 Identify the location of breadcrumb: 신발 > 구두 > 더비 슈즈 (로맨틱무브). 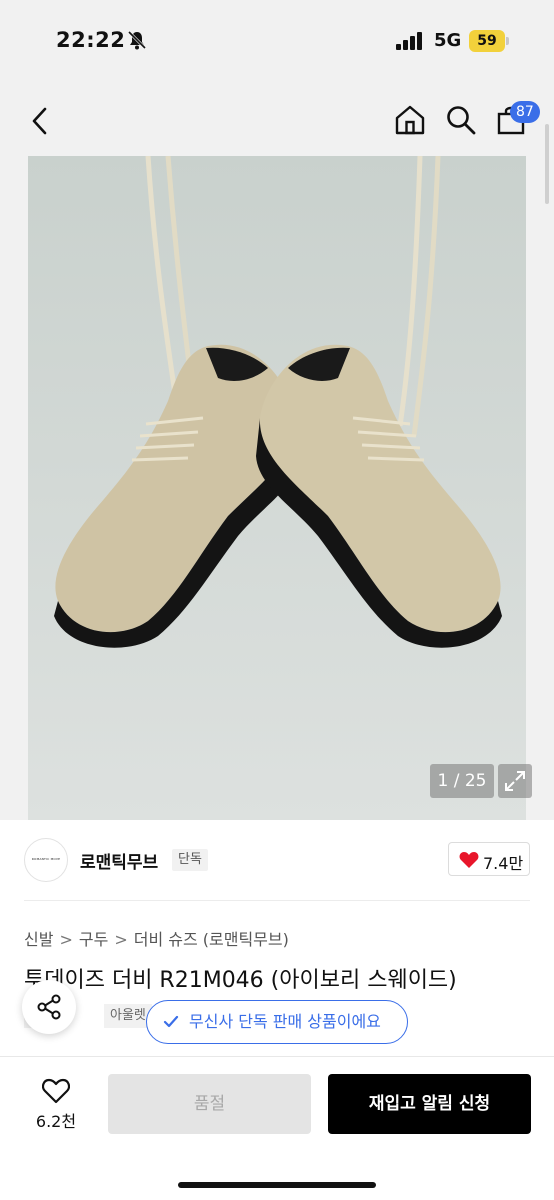
(156, 938).